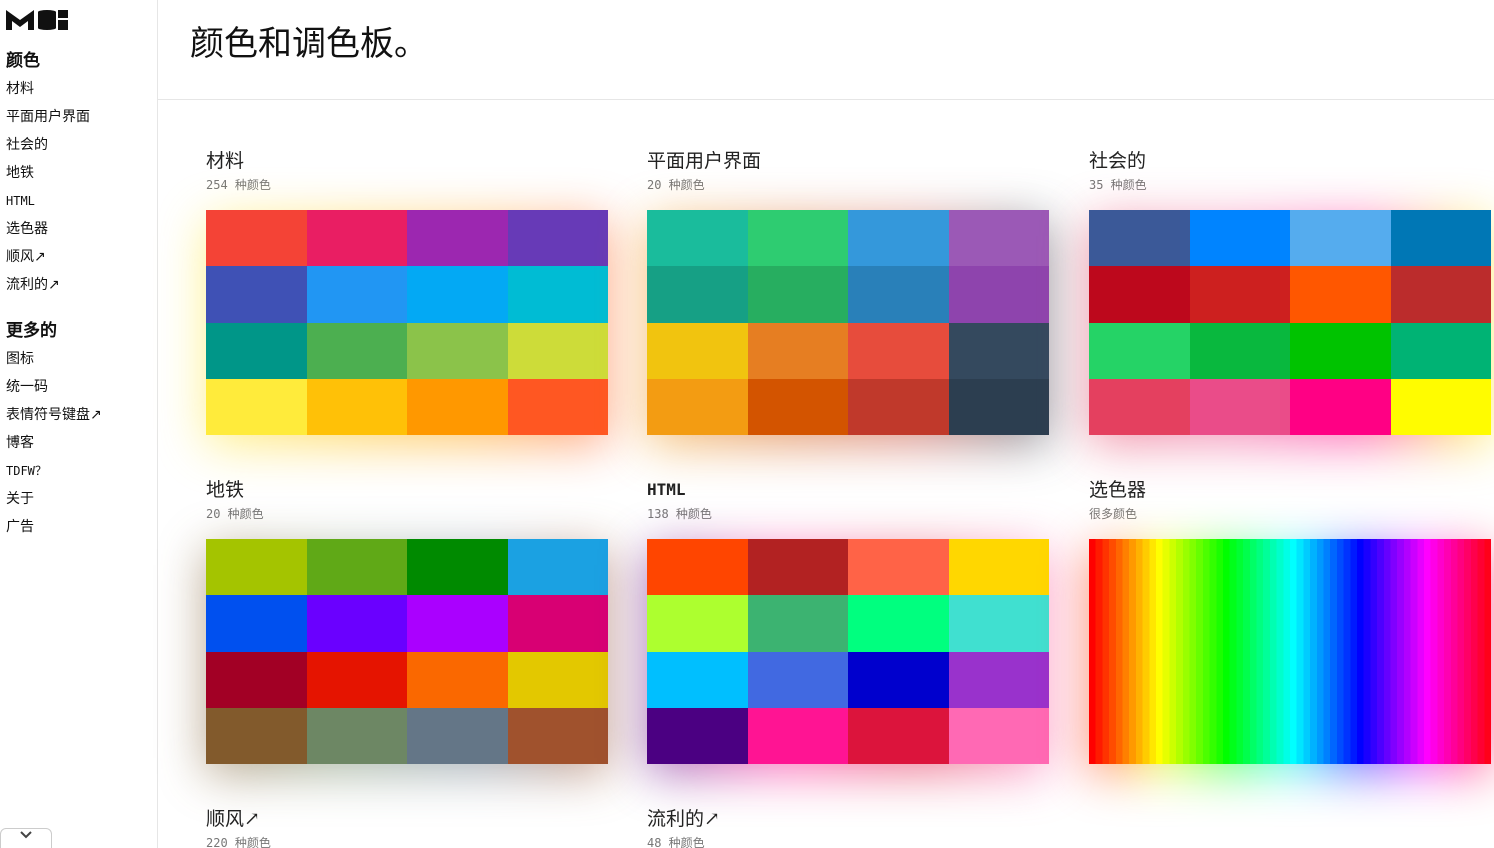 The width and height of the screenshot is (1494, 848). I want to click on palette-card-material: 材料 254 种颜色, so click(407, 296).